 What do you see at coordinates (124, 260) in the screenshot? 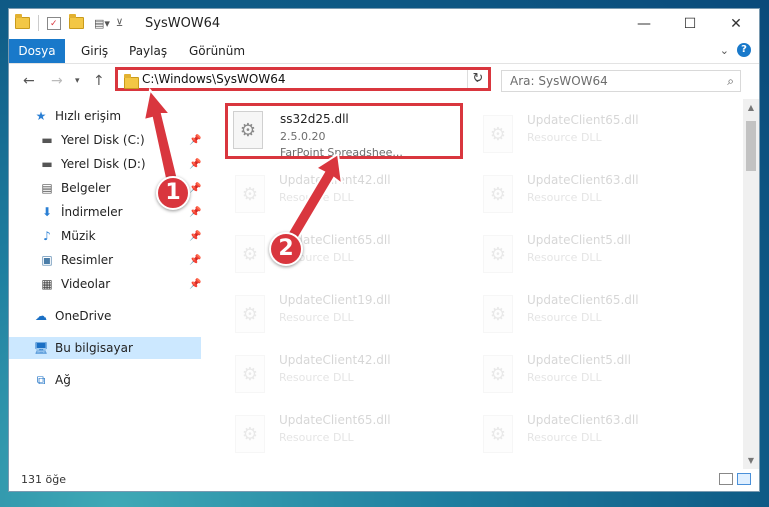
I see `sidebar-item-pictures: ▣ Resimler 📌` at bounding box center [124, 260].